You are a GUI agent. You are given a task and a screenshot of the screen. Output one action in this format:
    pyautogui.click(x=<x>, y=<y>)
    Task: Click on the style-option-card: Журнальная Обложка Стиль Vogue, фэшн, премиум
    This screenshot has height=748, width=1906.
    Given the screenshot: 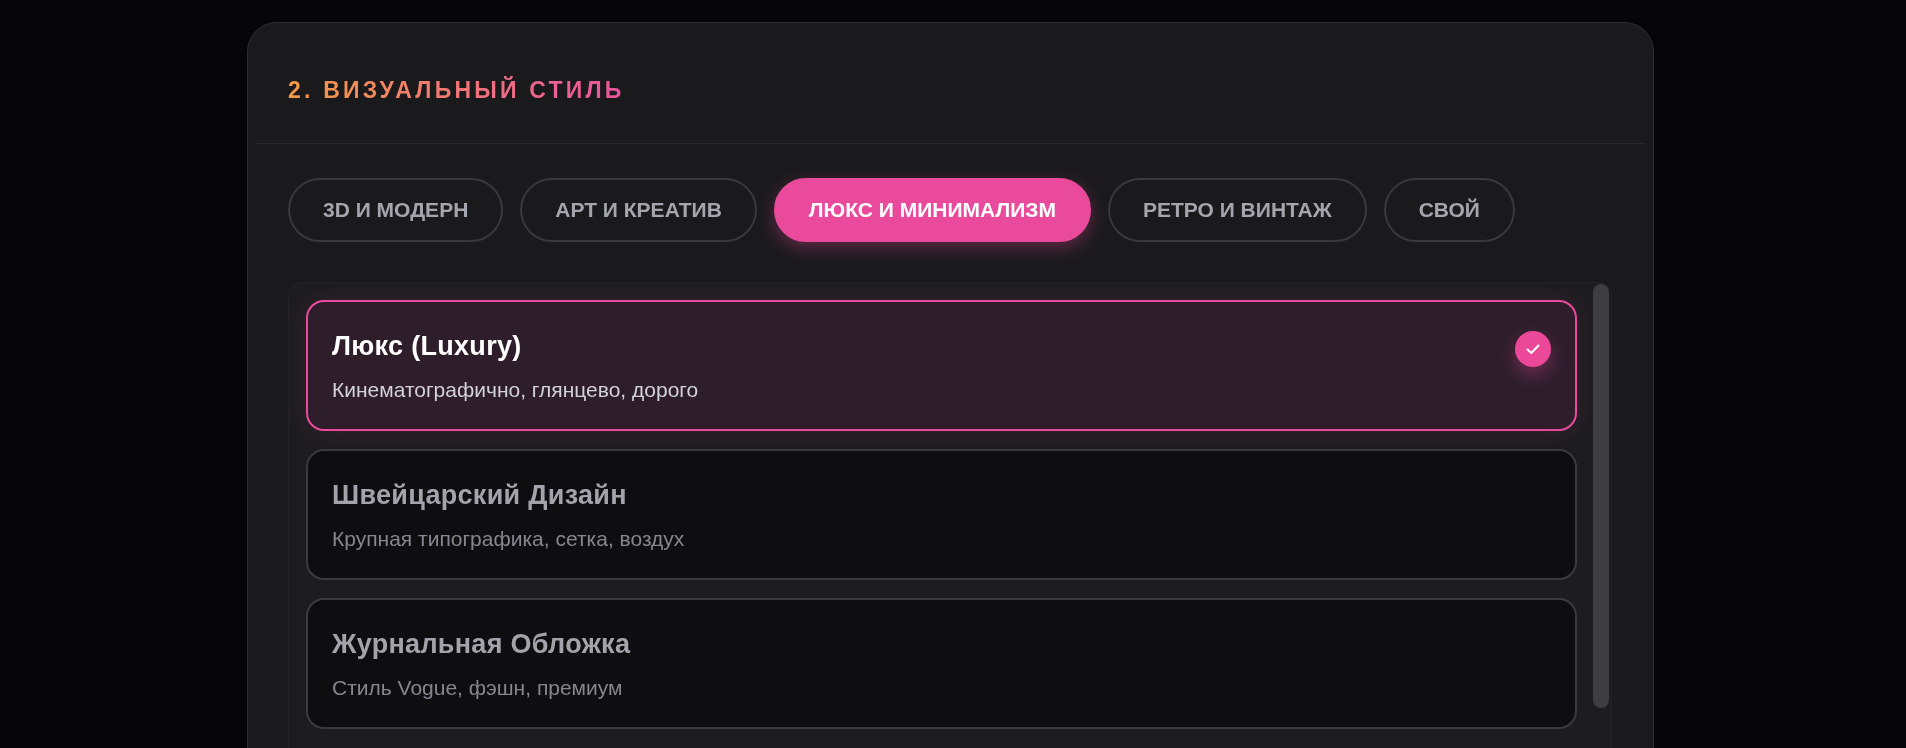 What is the action you would take?
    pyautogui.click(x=941, y=663)
    